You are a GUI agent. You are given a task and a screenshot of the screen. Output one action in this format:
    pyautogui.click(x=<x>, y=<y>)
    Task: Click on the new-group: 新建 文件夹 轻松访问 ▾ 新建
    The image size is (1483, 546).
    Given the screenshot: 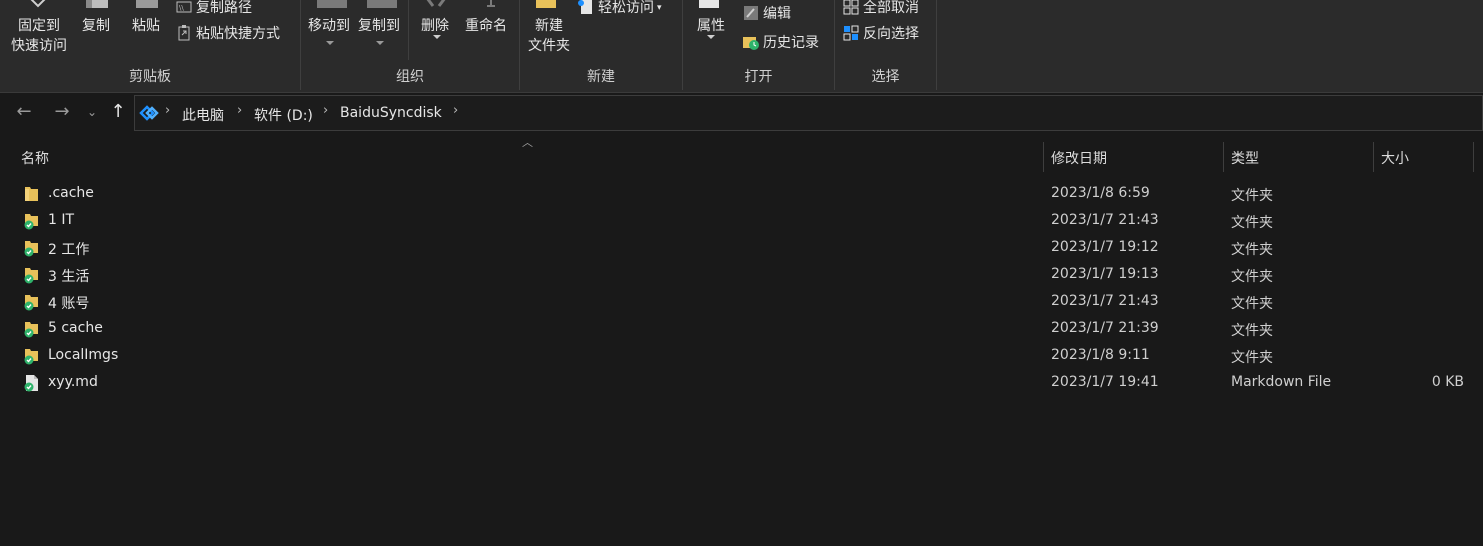 What is the action you would take?
    pyautogui.click(x=601, y=46)
    